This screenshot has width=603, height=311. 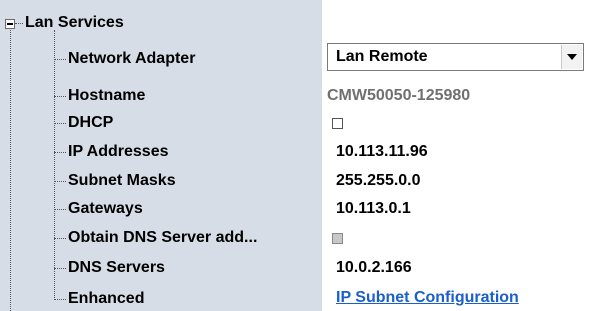 What do you see at coordinates (337, 238) in the screenshot?
I see `obtain-dns-checkbox` at bounding box center [337, 238].